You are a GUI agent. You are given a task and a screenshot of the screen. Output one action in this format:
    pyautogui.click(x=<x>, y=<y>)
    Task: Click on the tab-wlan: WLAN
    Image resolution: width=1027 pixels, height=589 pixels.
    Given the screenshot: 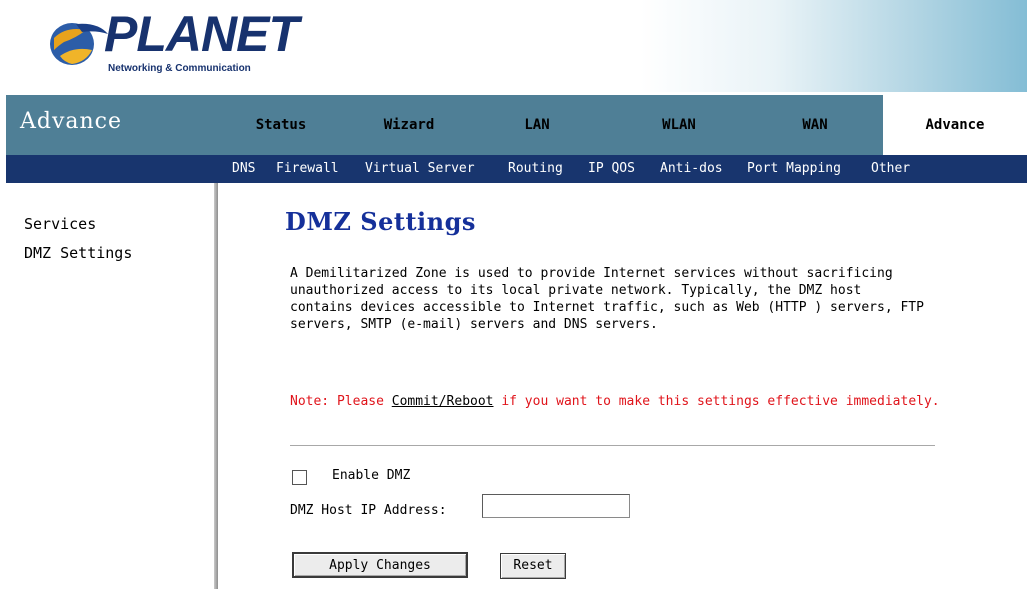 What is the action you would take?
    pyautogui.click(x=679, y=125)
    